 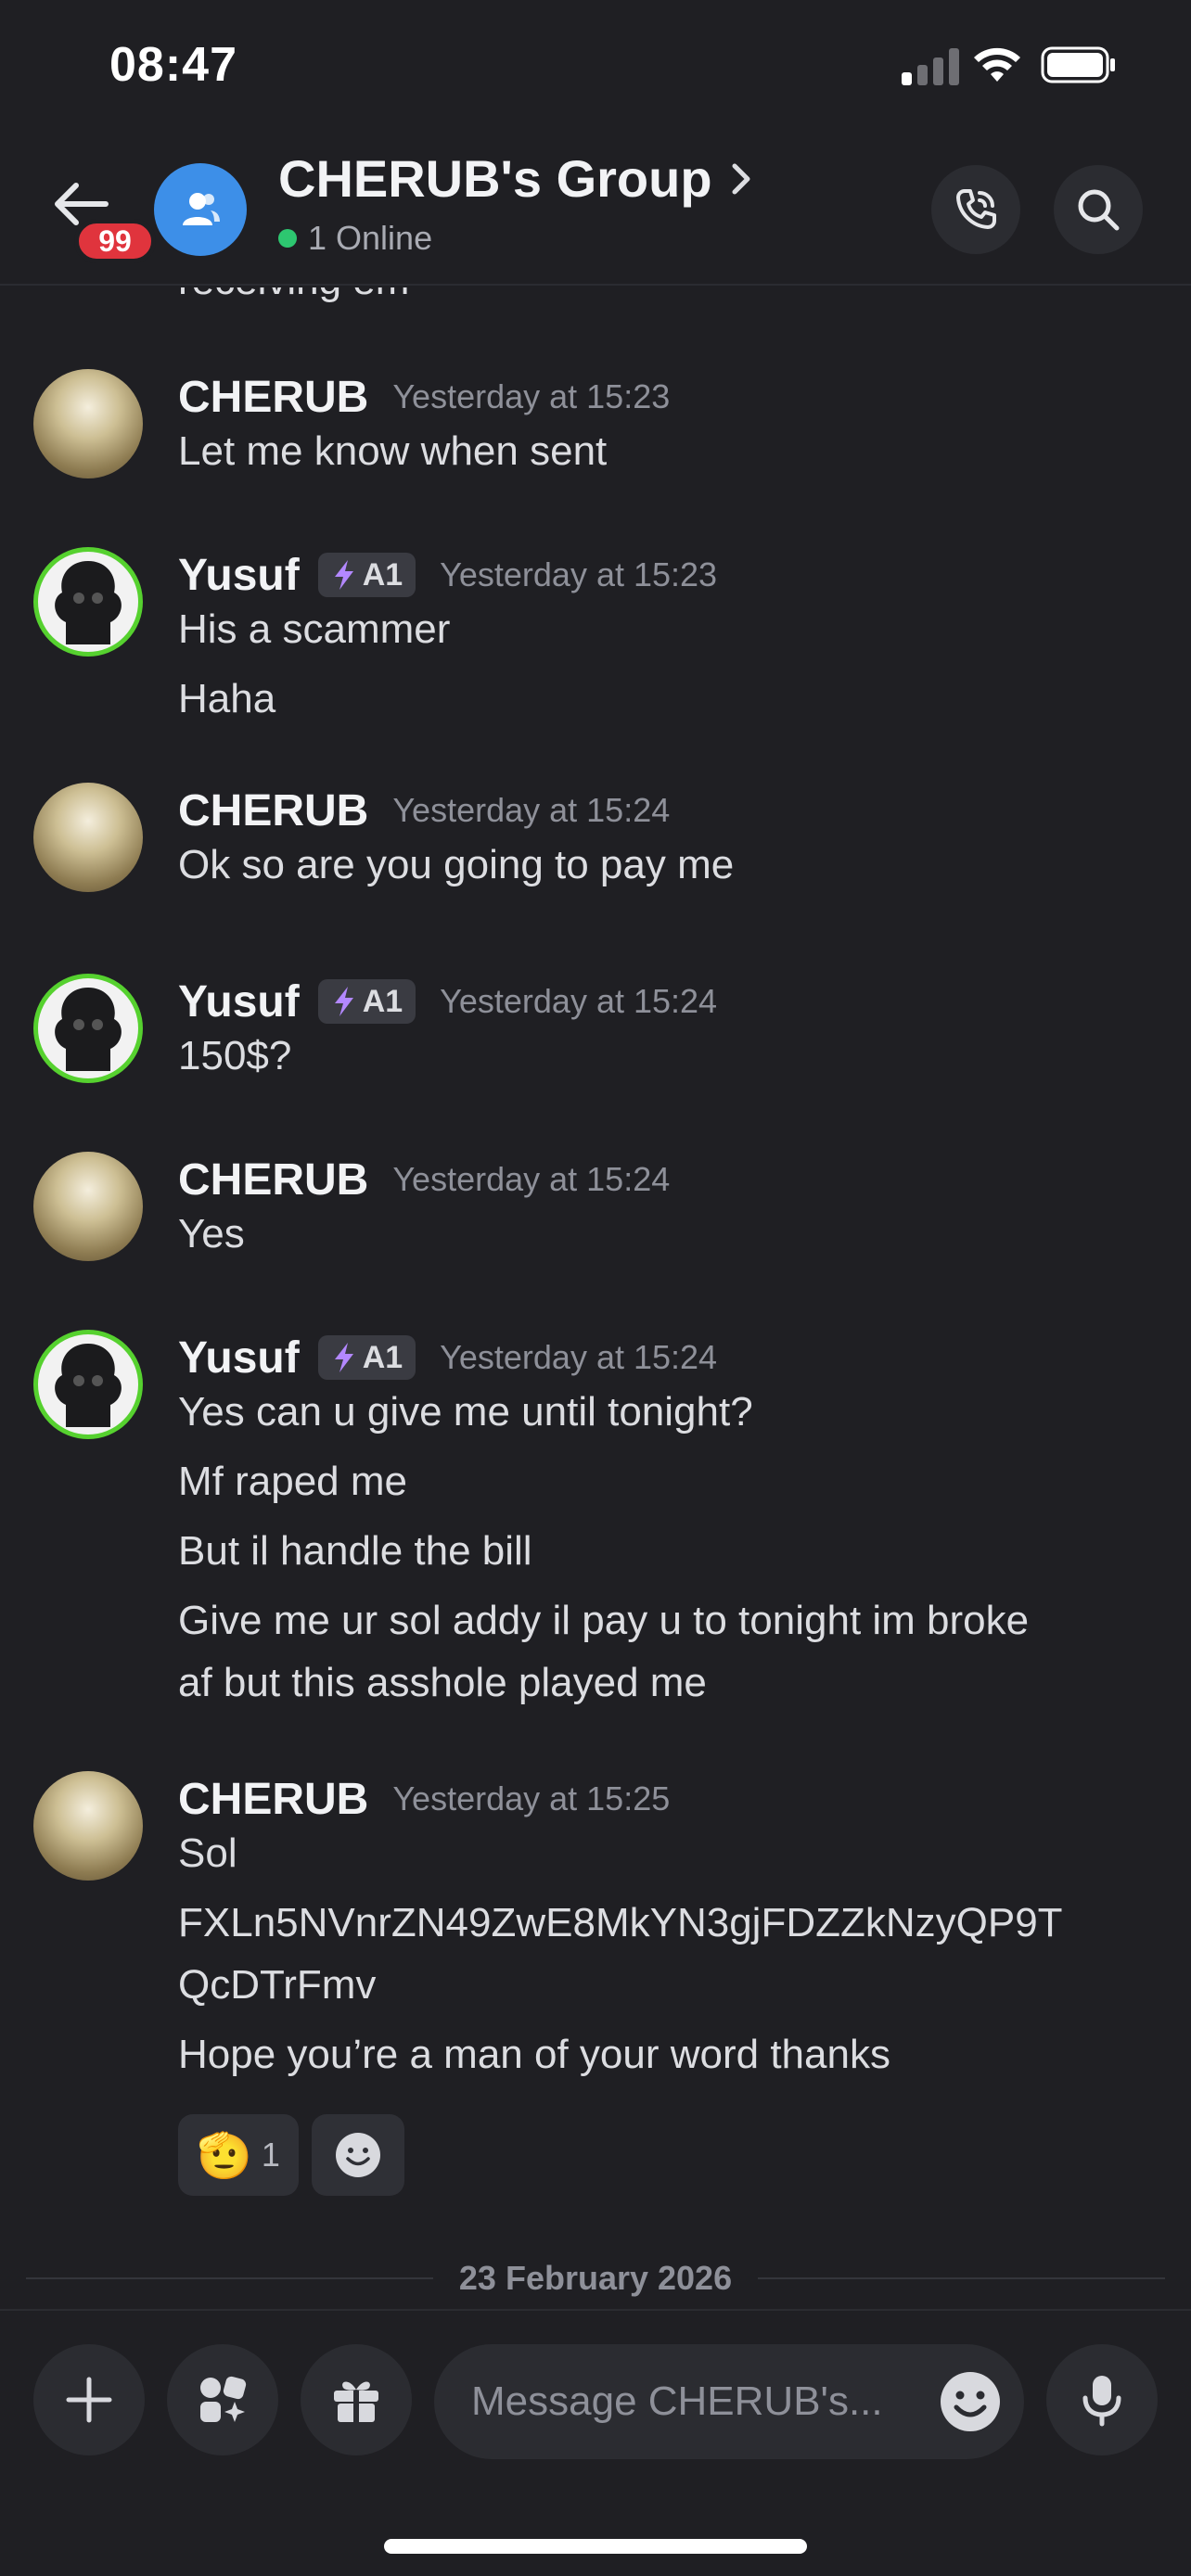 I want to click on message-composer, so click(x=595, y=2401).